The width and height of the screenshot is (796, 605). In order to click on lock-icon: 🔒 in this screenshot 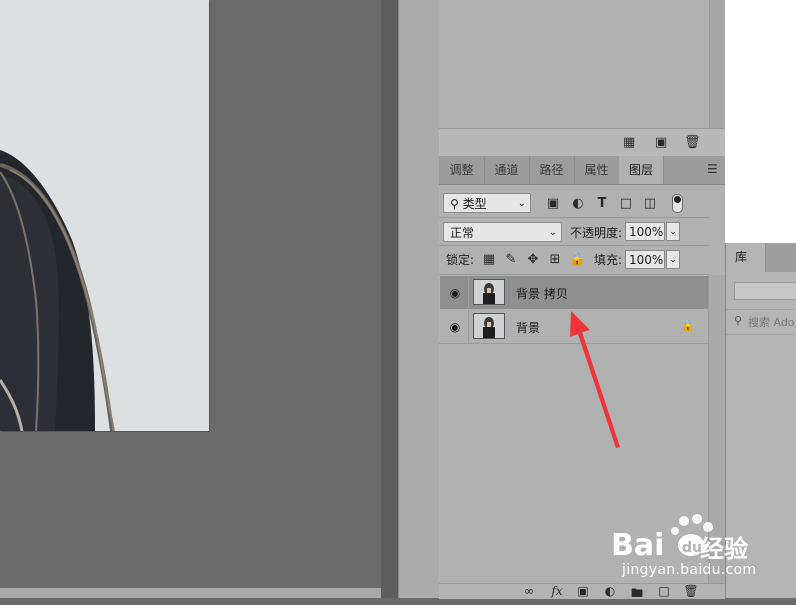, I will do `click(688, 325)`.